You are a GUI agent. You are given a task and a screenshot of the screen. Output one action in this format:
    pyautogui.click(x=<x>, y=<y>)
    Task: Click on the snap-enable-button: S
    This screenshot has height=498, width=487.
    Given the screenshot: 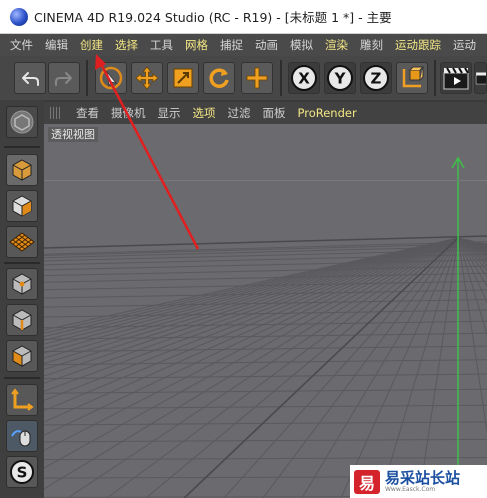 What is the action you would take?
    pyautogui.click(x=22, y=472)
    